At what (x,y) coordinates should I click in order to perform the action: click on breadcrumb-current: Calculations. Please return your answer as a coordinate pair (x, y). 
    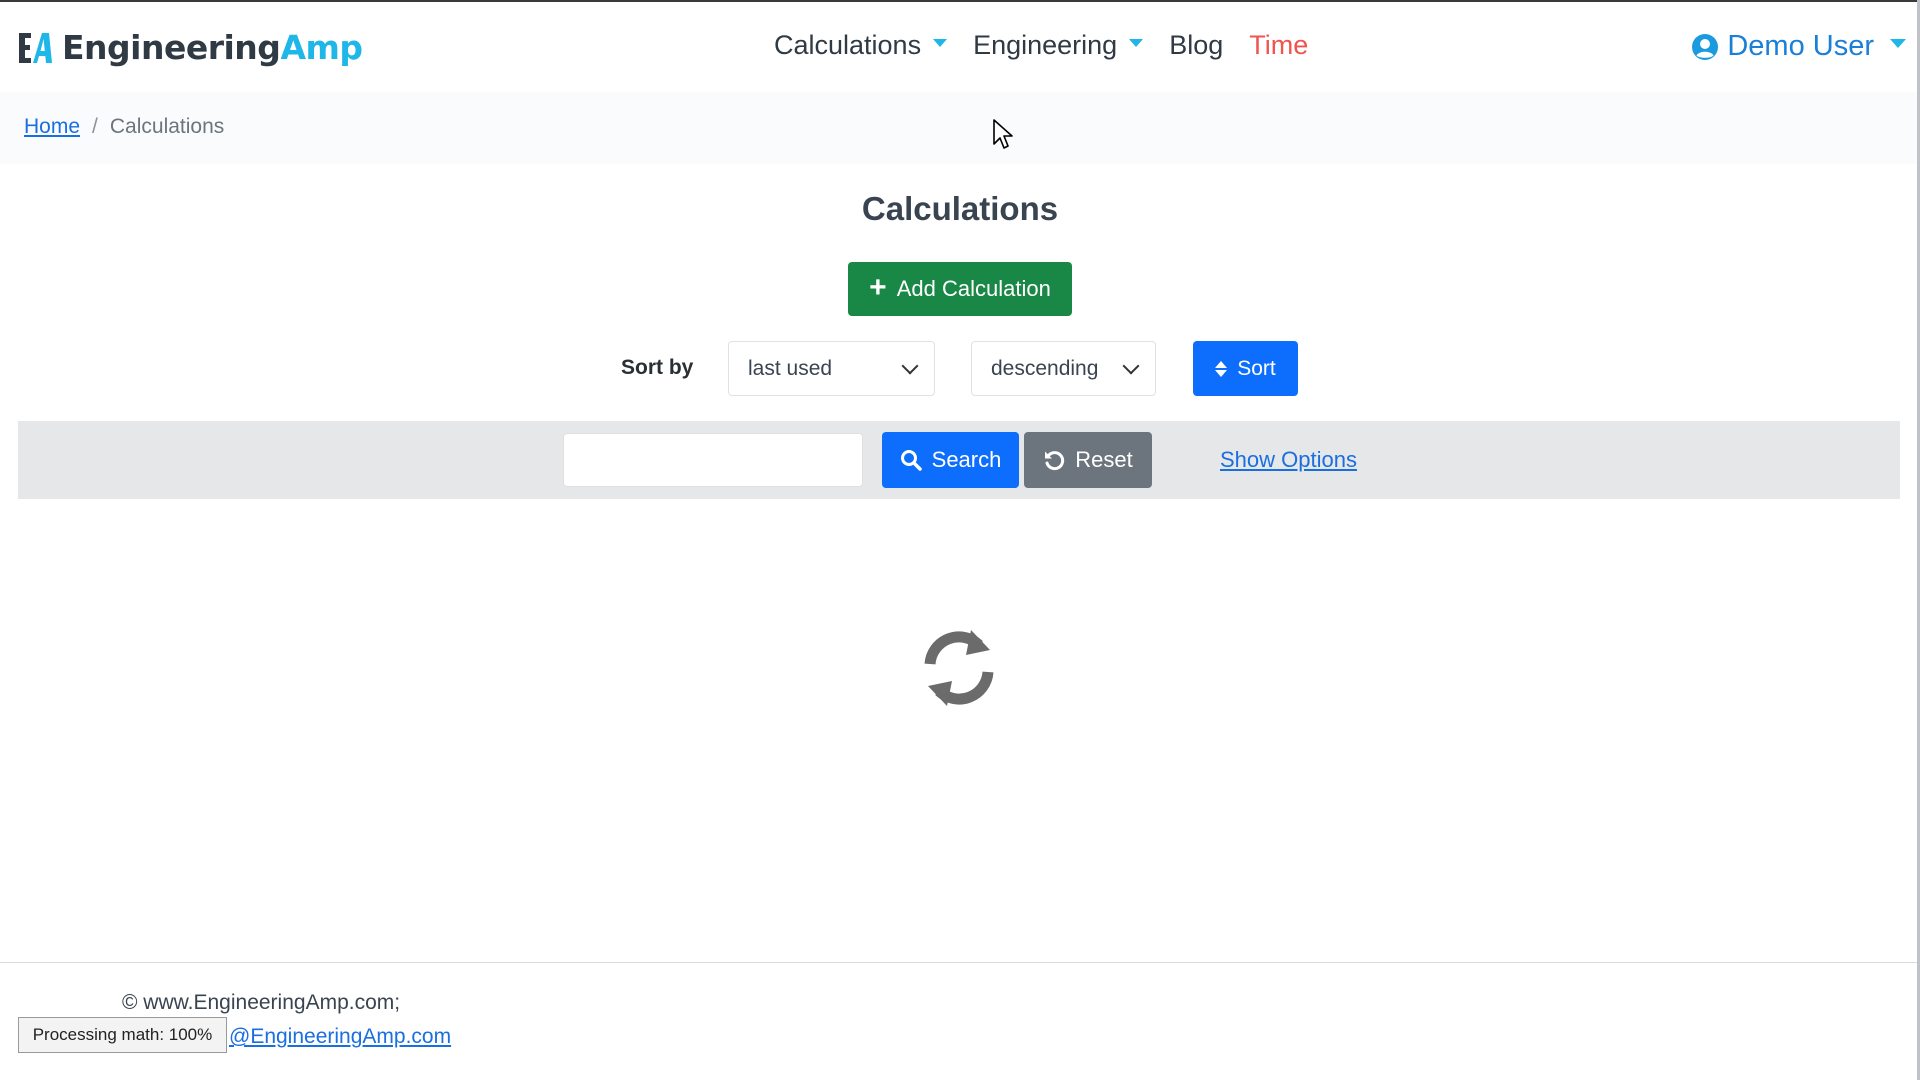
    Looking at the image, I should click on (167, 126).